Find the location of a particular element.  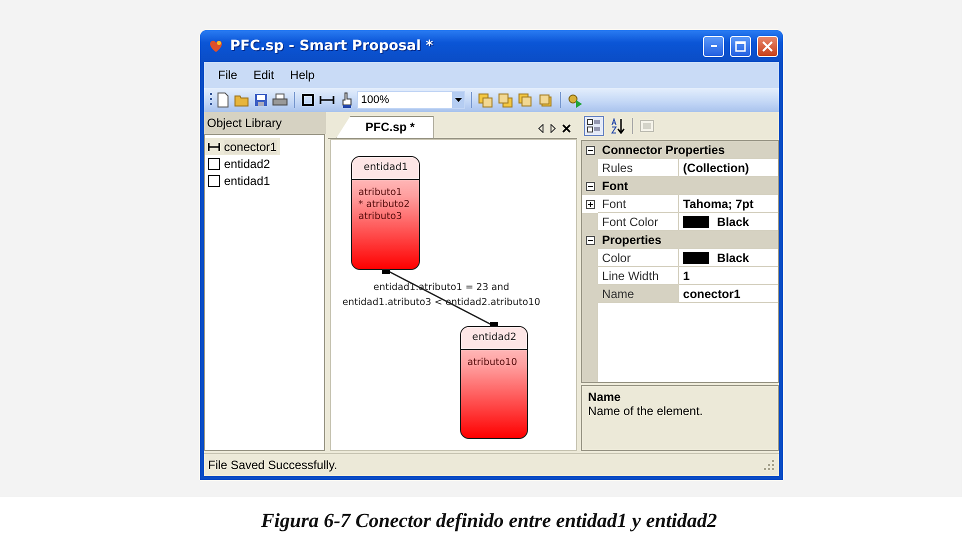

dropdown-arrow-icon is located at coordinates (458, 100).